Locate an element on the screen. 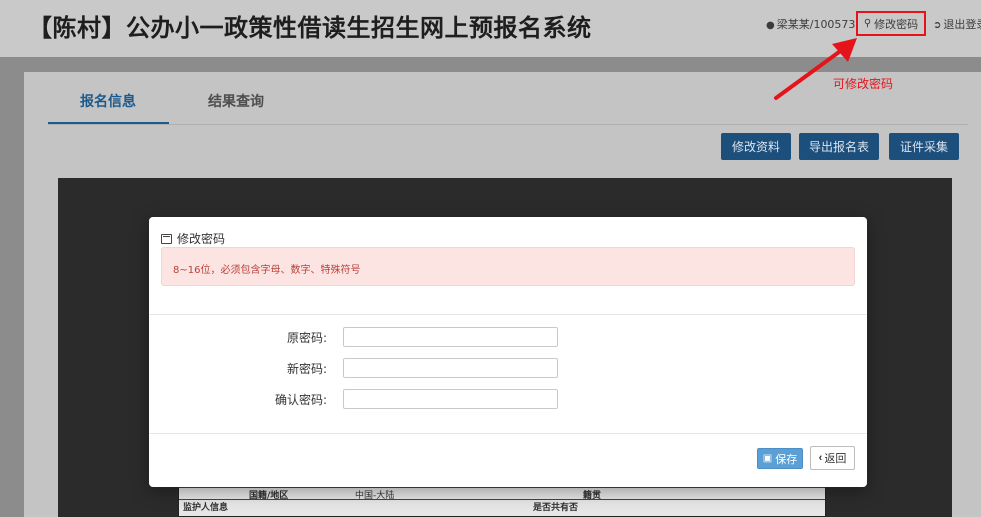 The height and width of the screenshot is (517, 981). doc-row: 国籍/地区 中国-大陆 籍贯 is located at coordinates (502, 494).